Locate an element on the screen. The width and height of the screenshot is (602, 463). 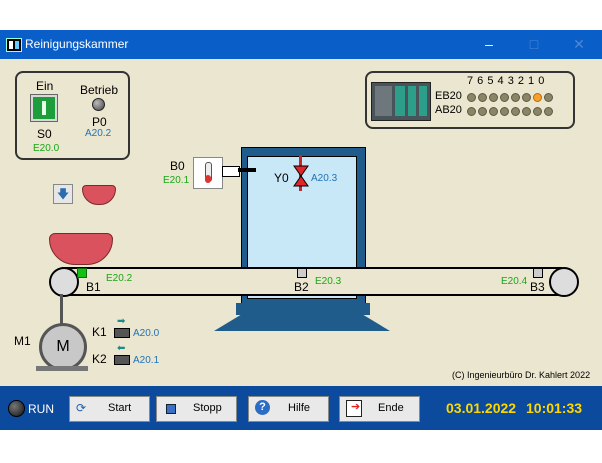
k1-label: K1 is located at coordinates (99, 332).